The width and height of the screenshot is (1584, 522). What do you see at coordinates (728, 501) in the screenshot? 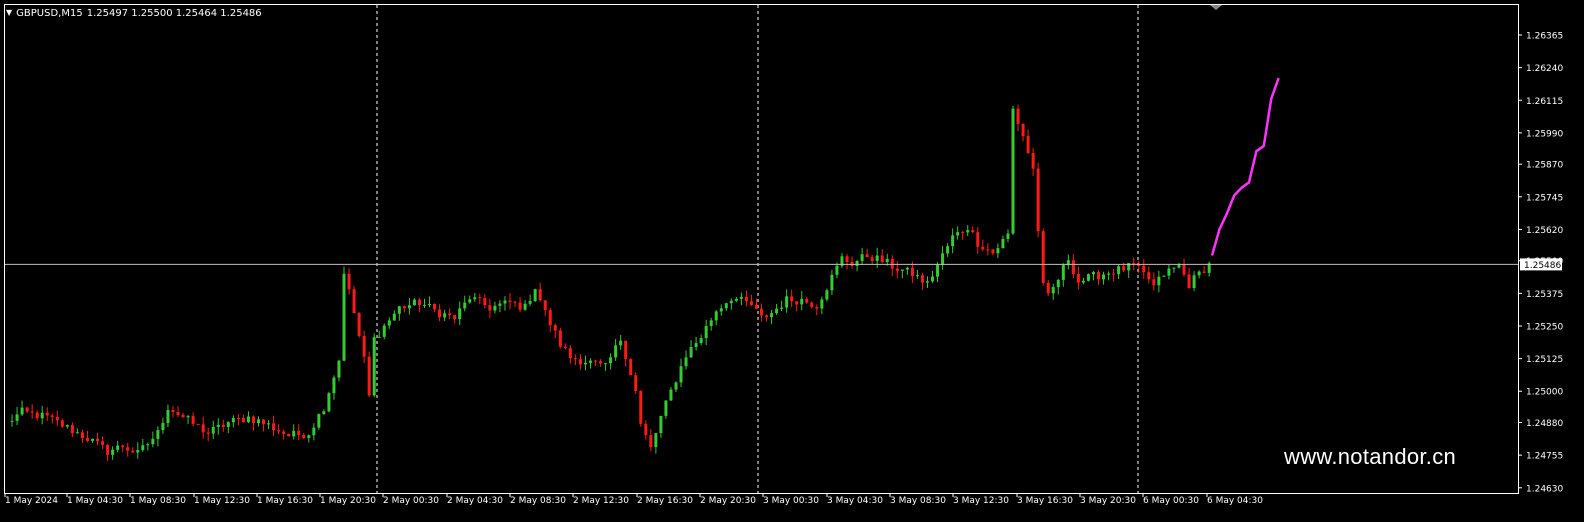
I see `x-tick-label: 2 May 20:30` at bounding box center [728, 501].